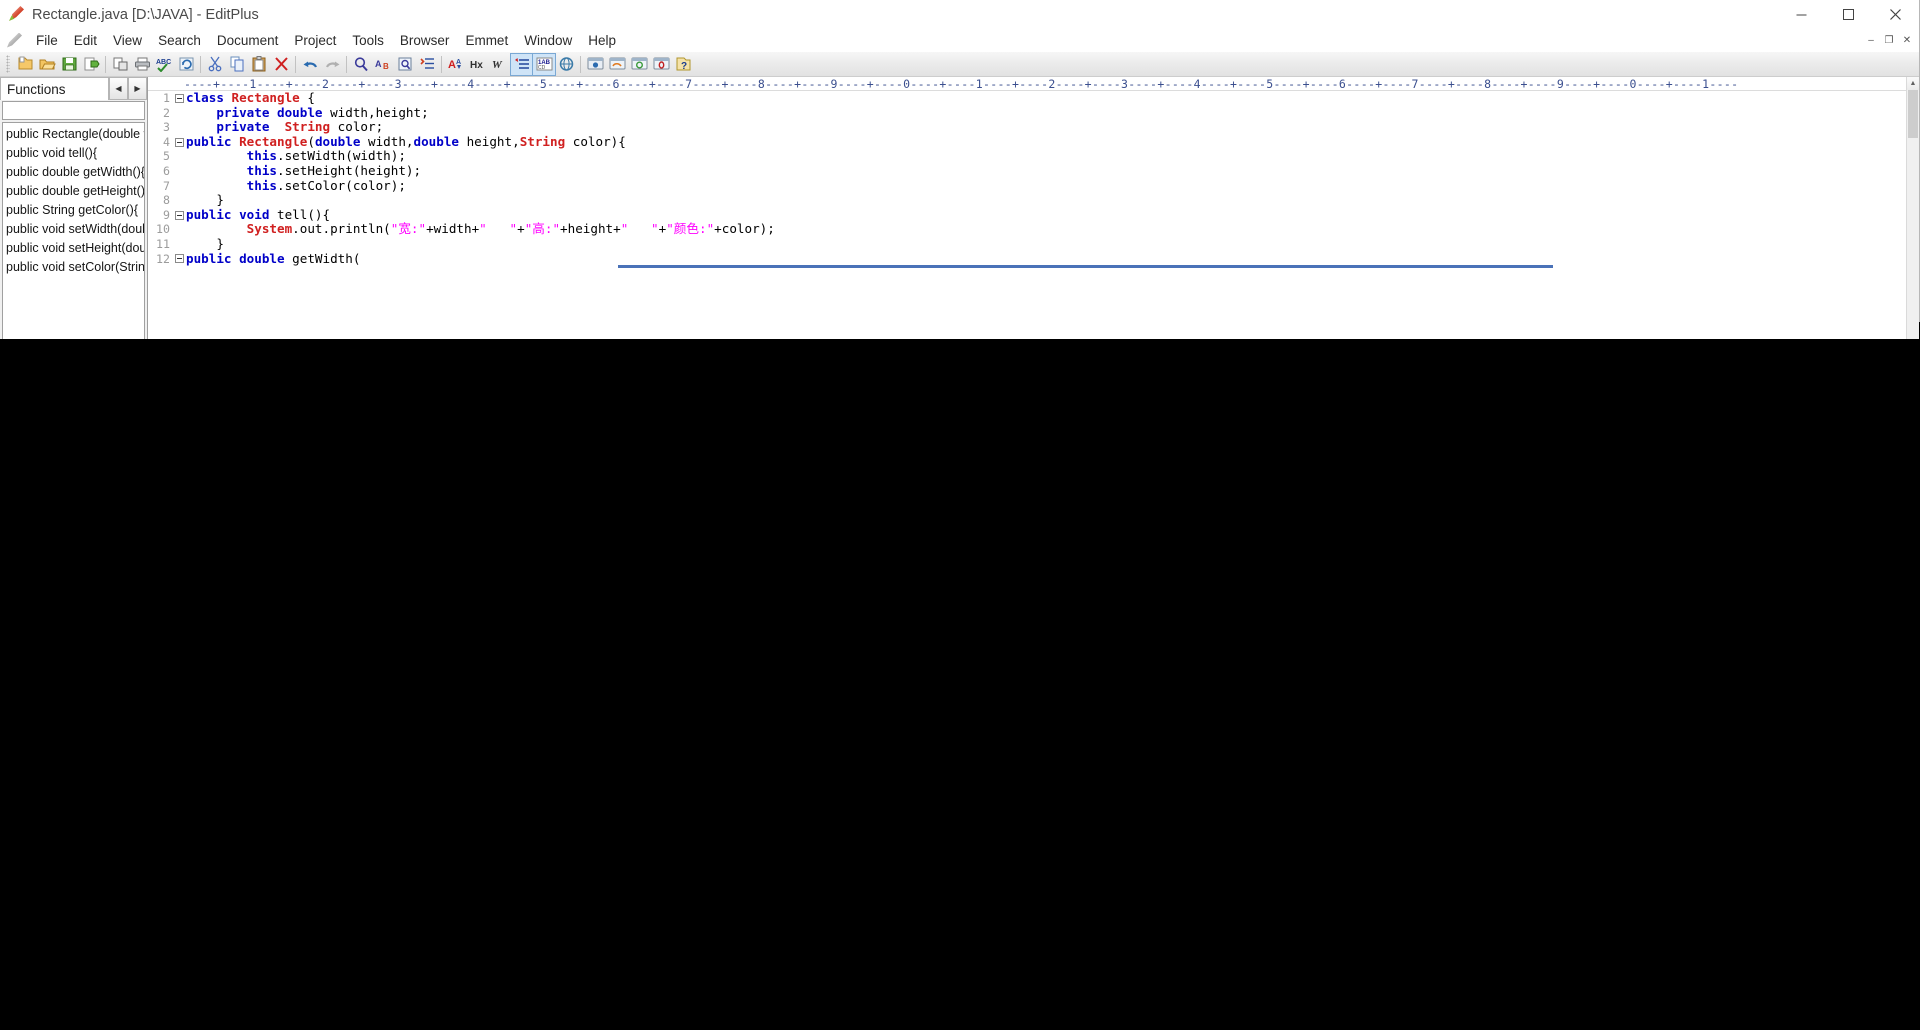 This screenshot has height=1030, width=1920. Describe the element at coordinates (361, 64) in the screenshot. I see `find-icon` at that location.